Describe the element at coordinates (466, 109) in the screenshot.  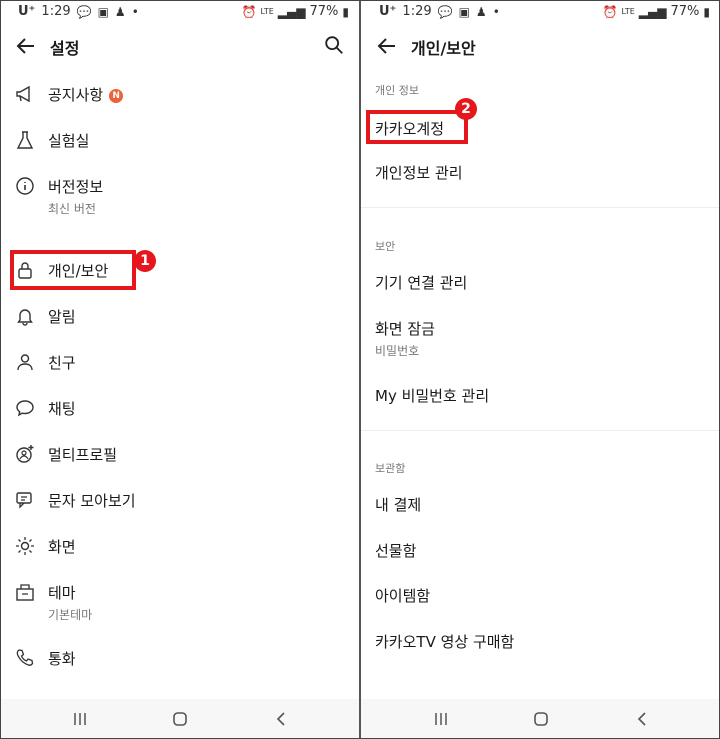
I see `step-callout-2: 2` at that location.